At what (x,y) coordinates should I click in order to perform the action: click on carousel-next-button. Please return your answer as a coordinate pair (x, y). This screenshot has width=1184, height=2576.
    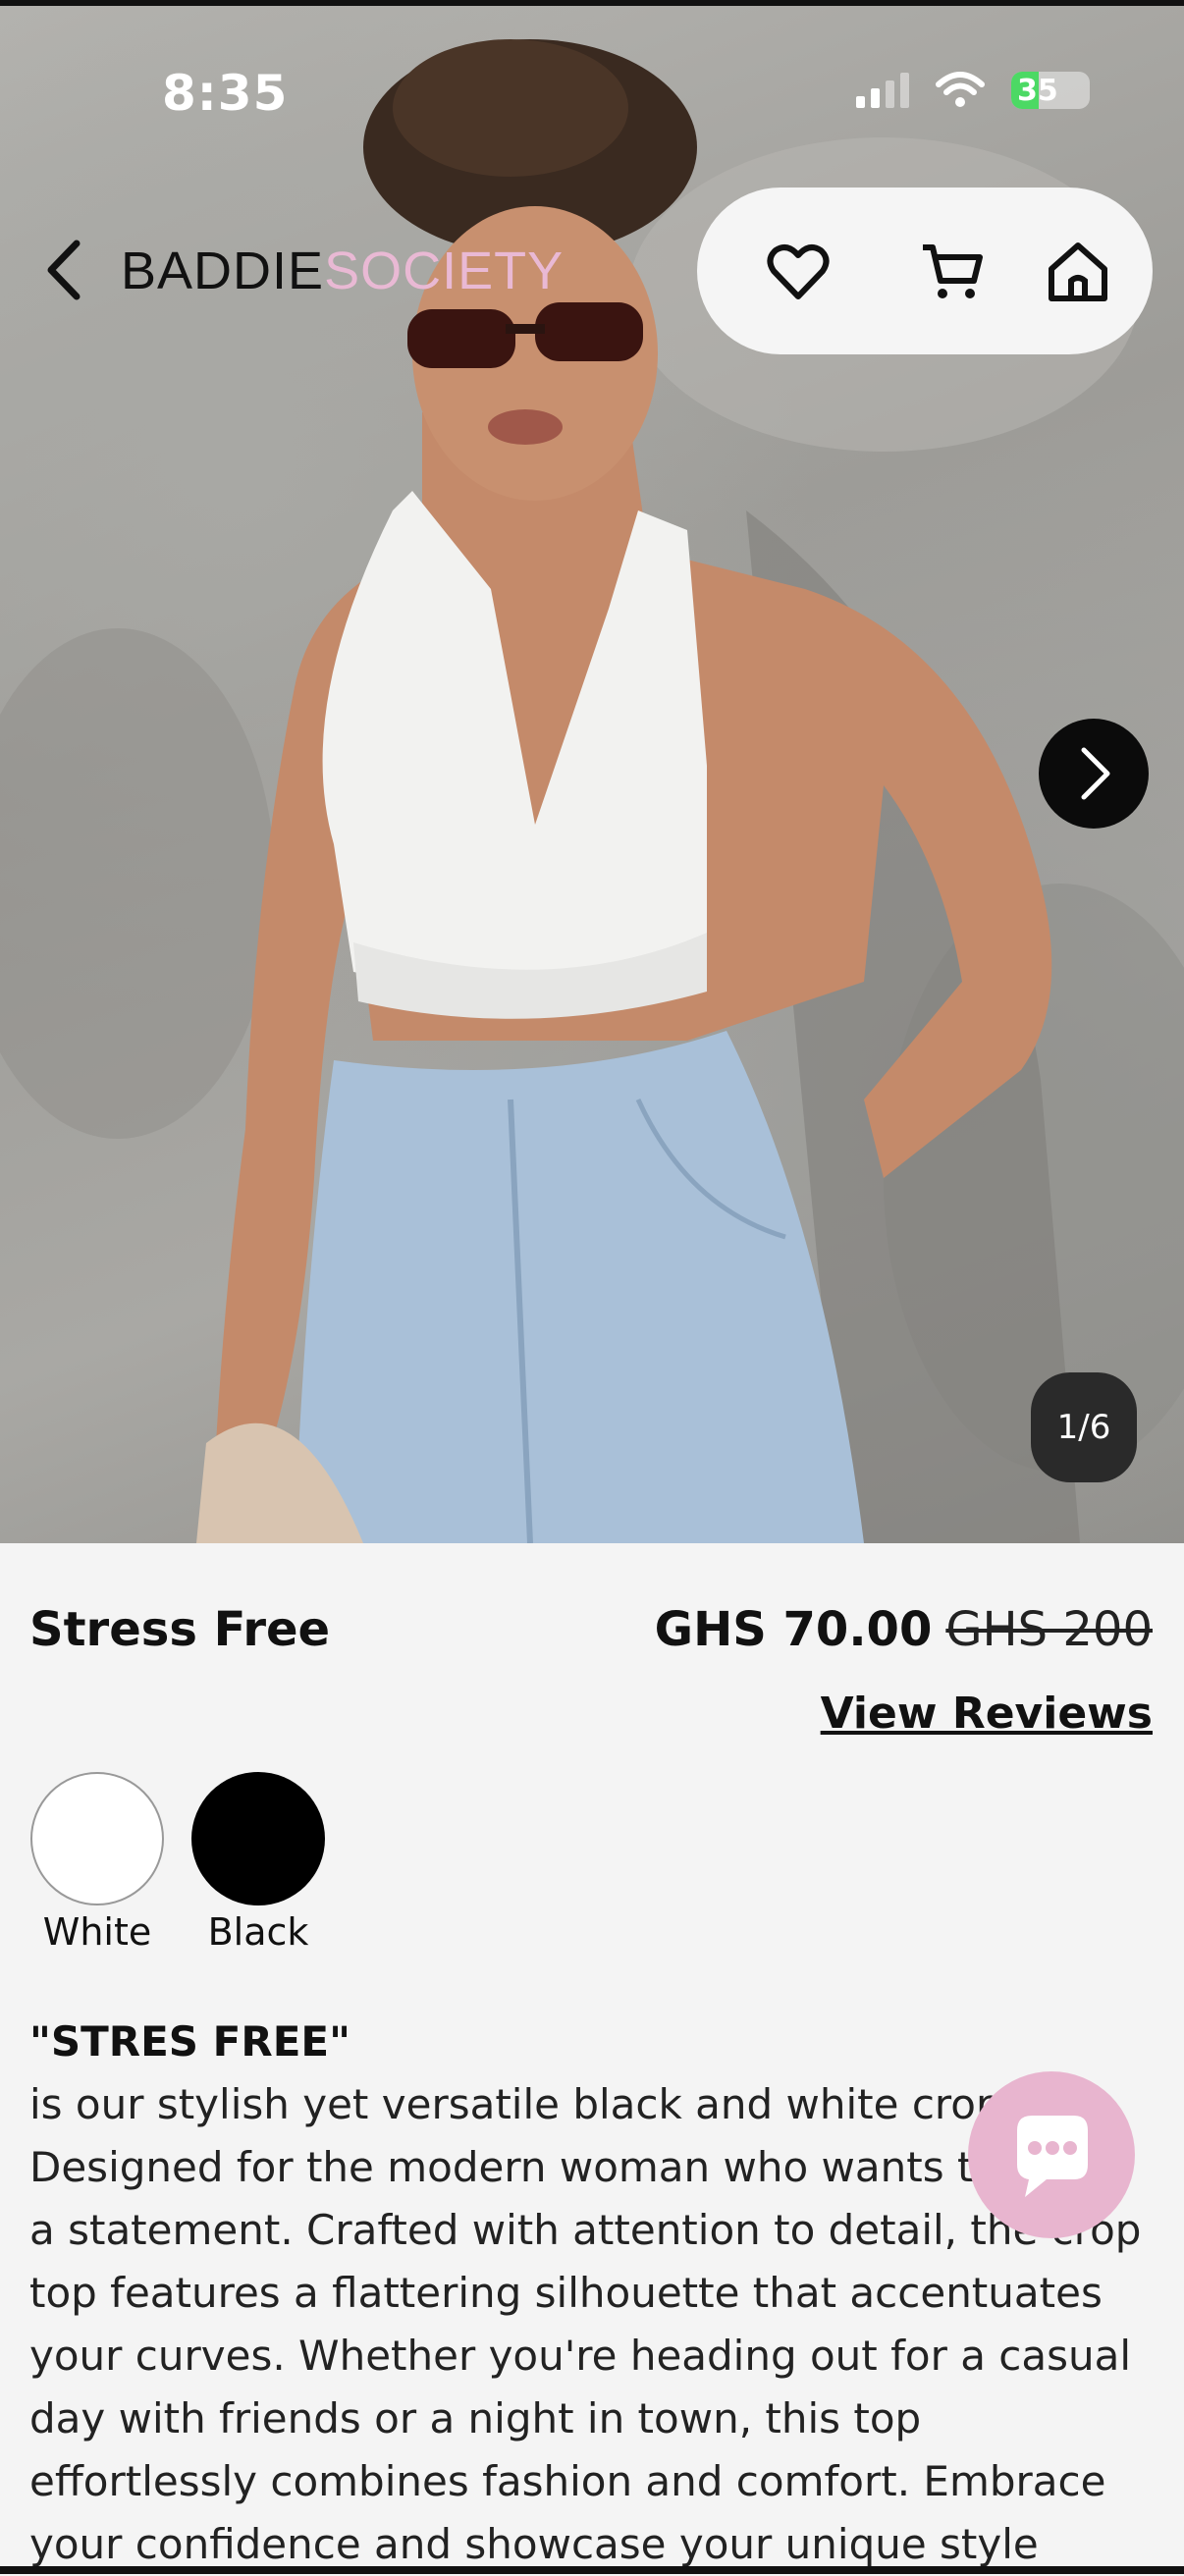
    Looking at the image, I should click on (1094, 774).